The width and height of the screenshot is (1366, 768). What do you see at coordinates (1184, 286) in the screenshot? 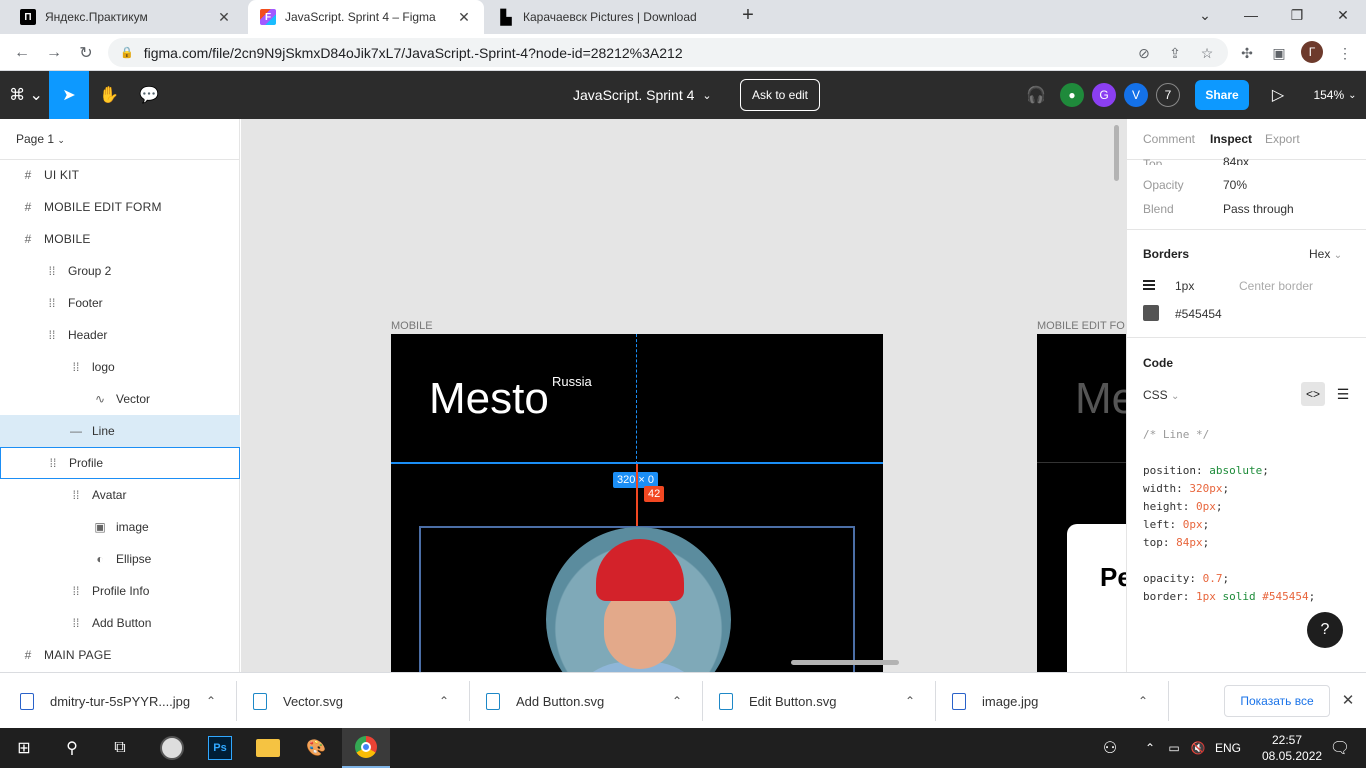
I see `border-width-value: 1px` at bounding box center [1184, 286].